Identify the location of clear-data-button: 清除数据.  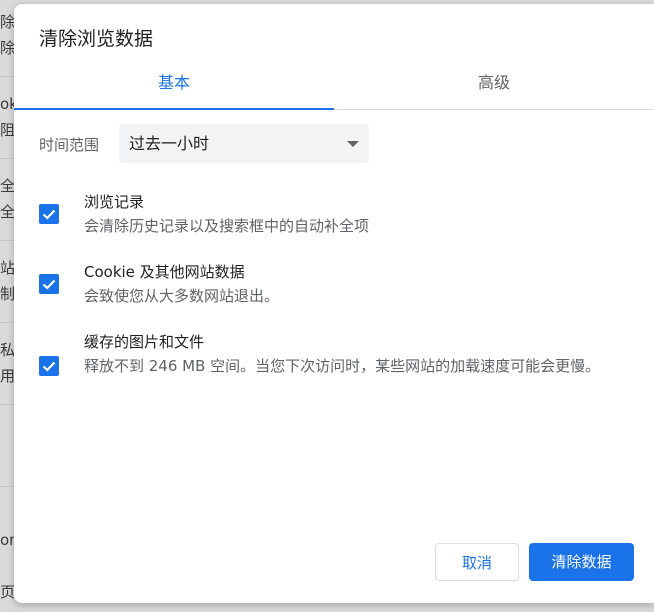
(581, 562).